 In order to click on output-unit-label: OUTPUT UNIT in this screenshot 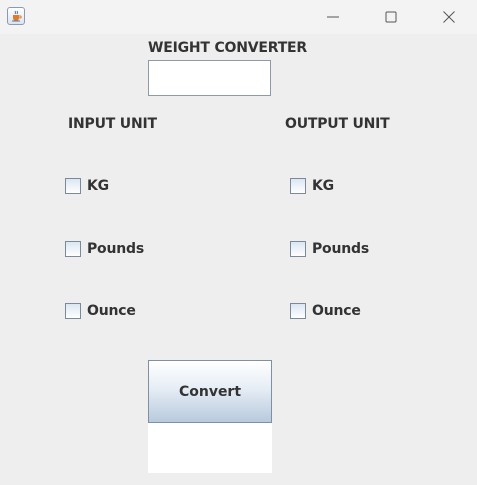, I will do `click(337, 124)`.